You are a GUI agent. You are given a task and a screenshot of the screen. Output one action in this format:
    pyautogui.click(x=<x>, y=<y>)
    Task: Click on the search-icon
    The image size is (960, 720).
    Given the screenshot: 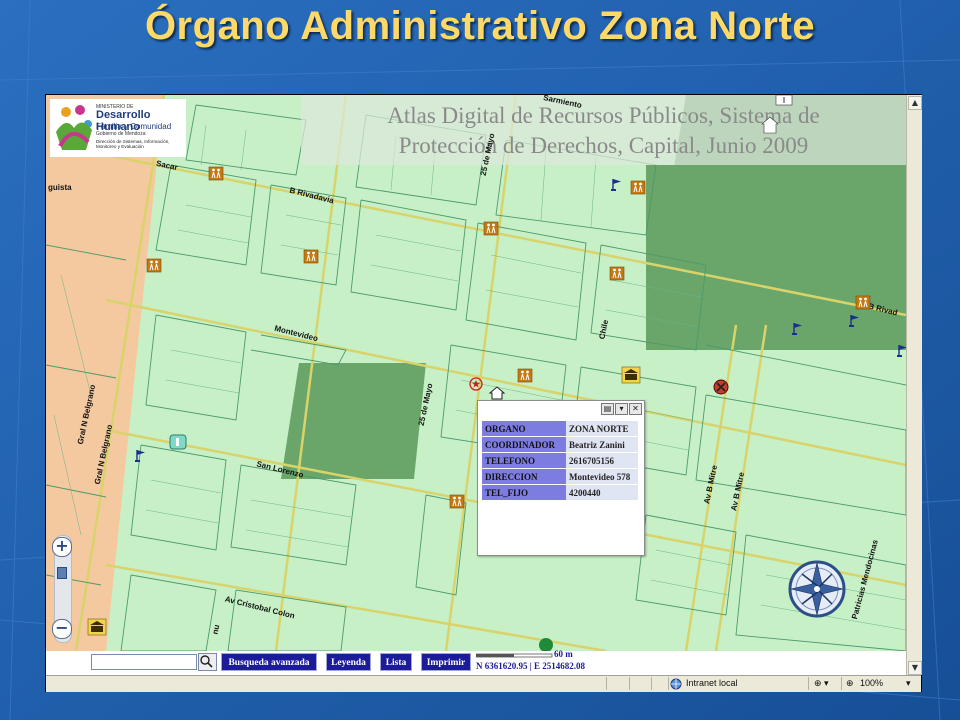 What is the action you would take?
    pyautogui.click(x=206, y=661)
    